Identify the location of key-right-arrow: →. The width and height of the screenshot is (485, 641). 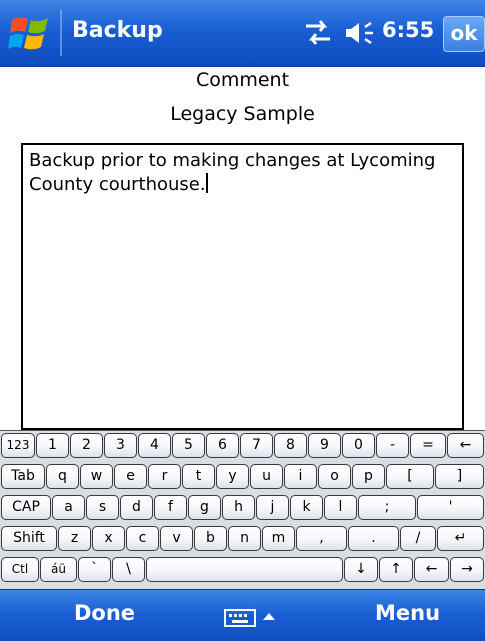
(467, 569).